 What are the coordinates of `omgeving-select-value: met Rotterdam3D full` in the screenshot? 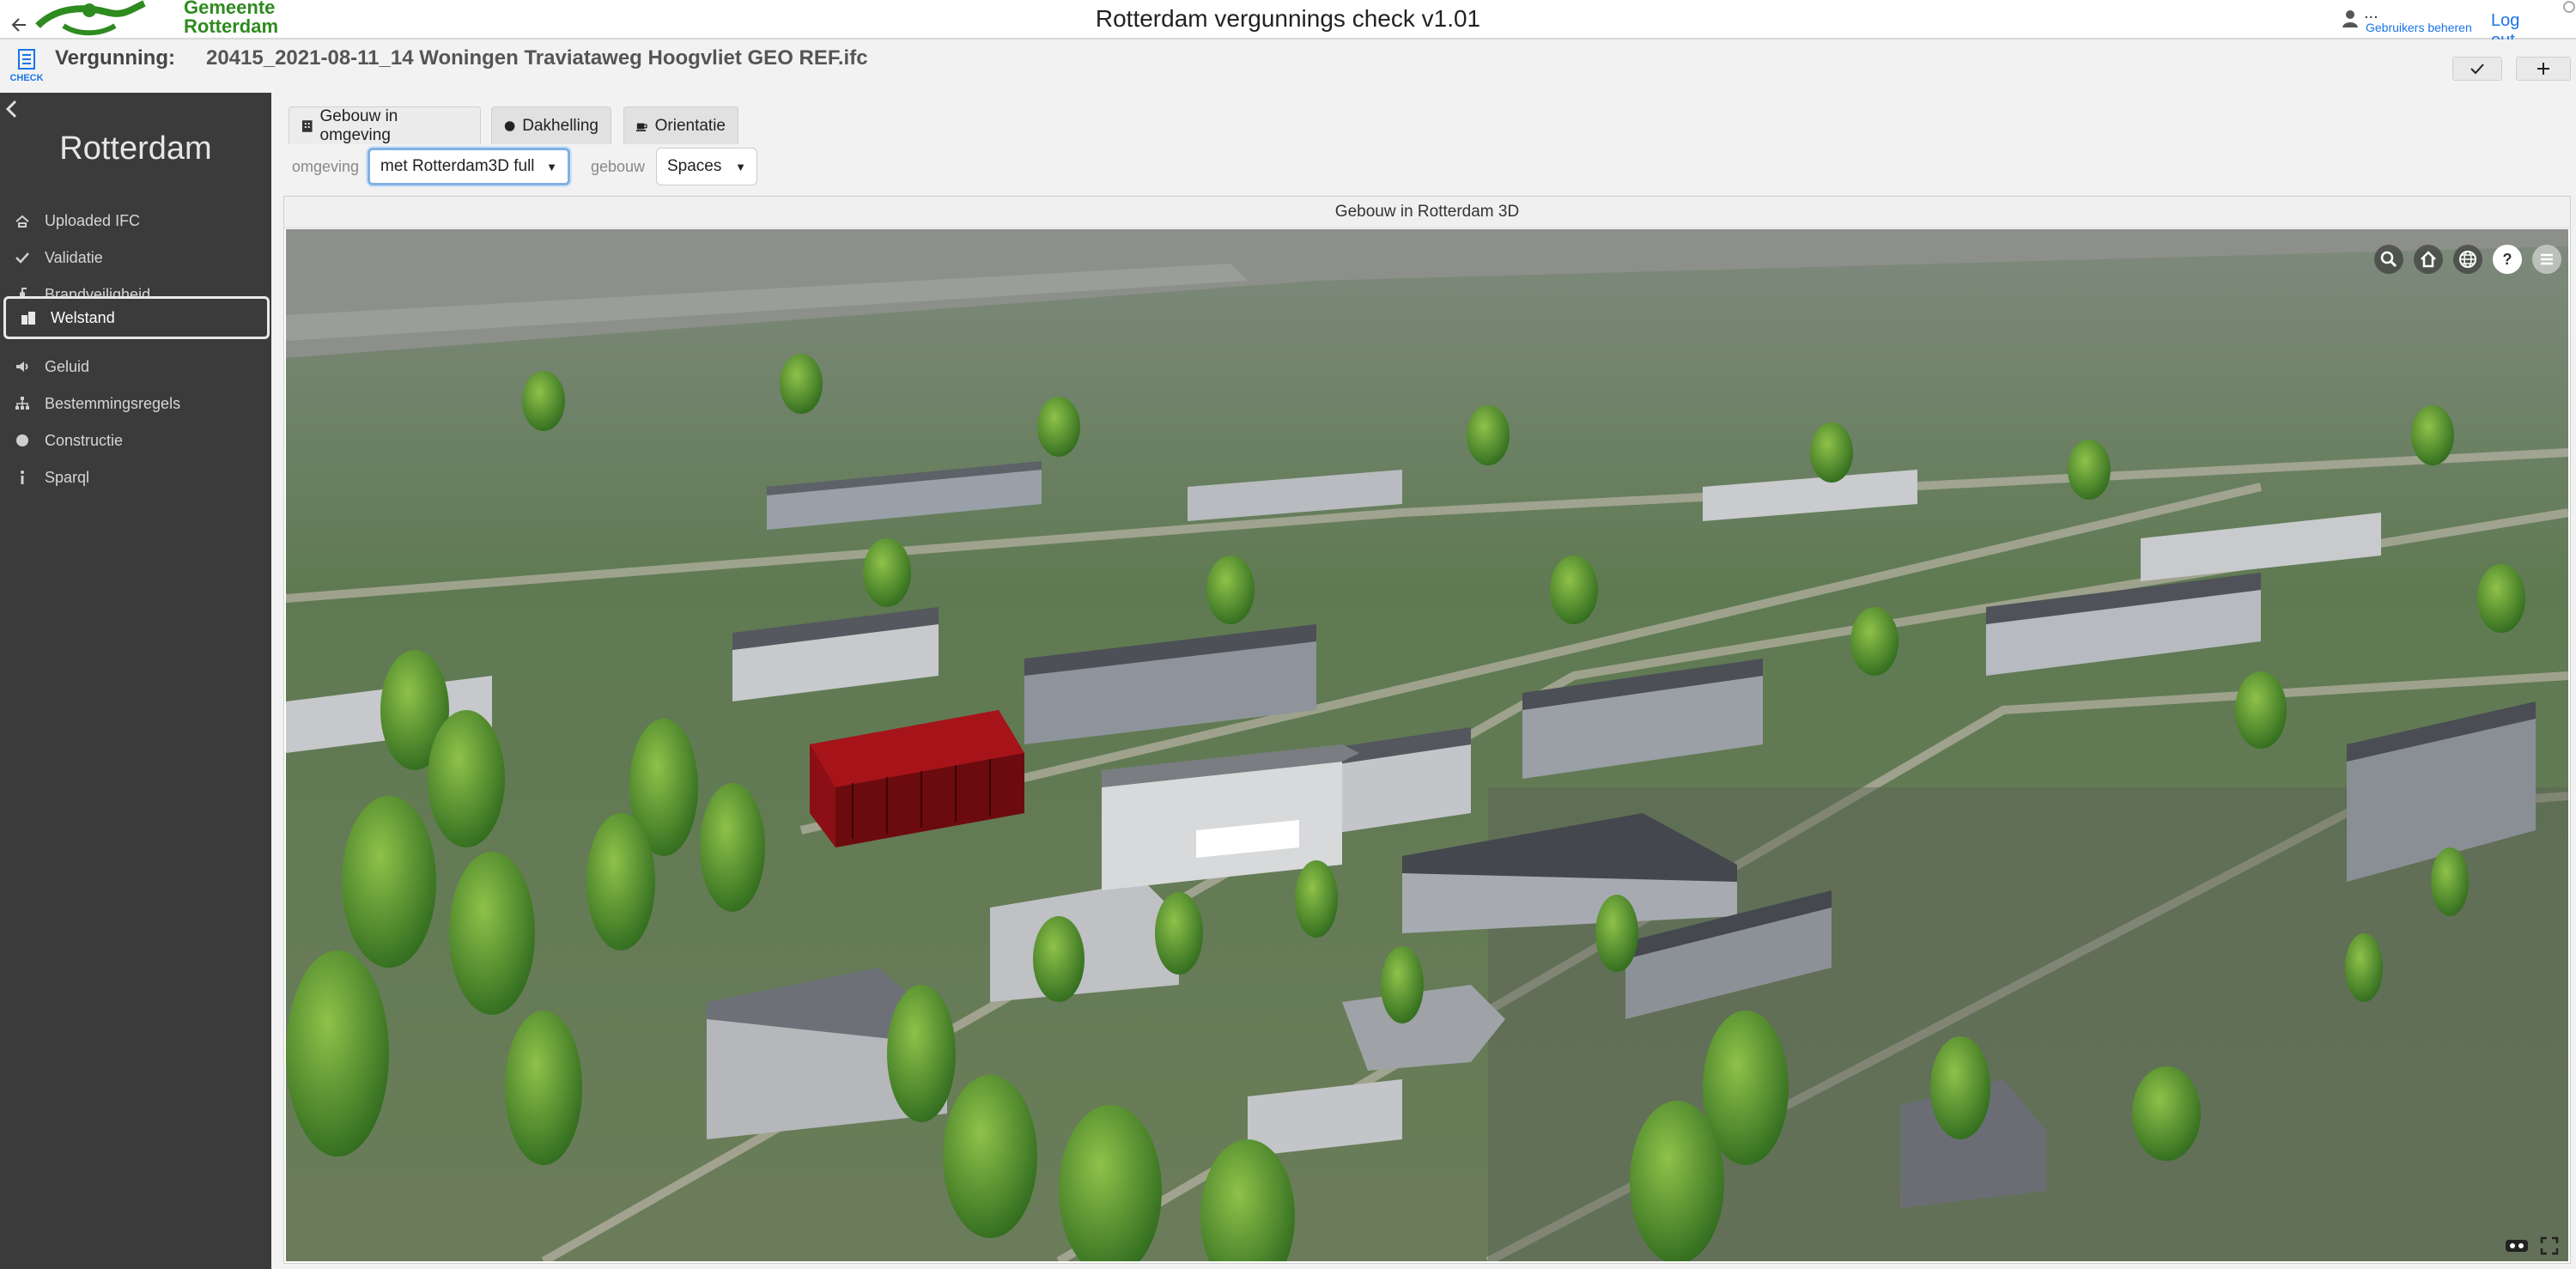 It's located at (457, 166).